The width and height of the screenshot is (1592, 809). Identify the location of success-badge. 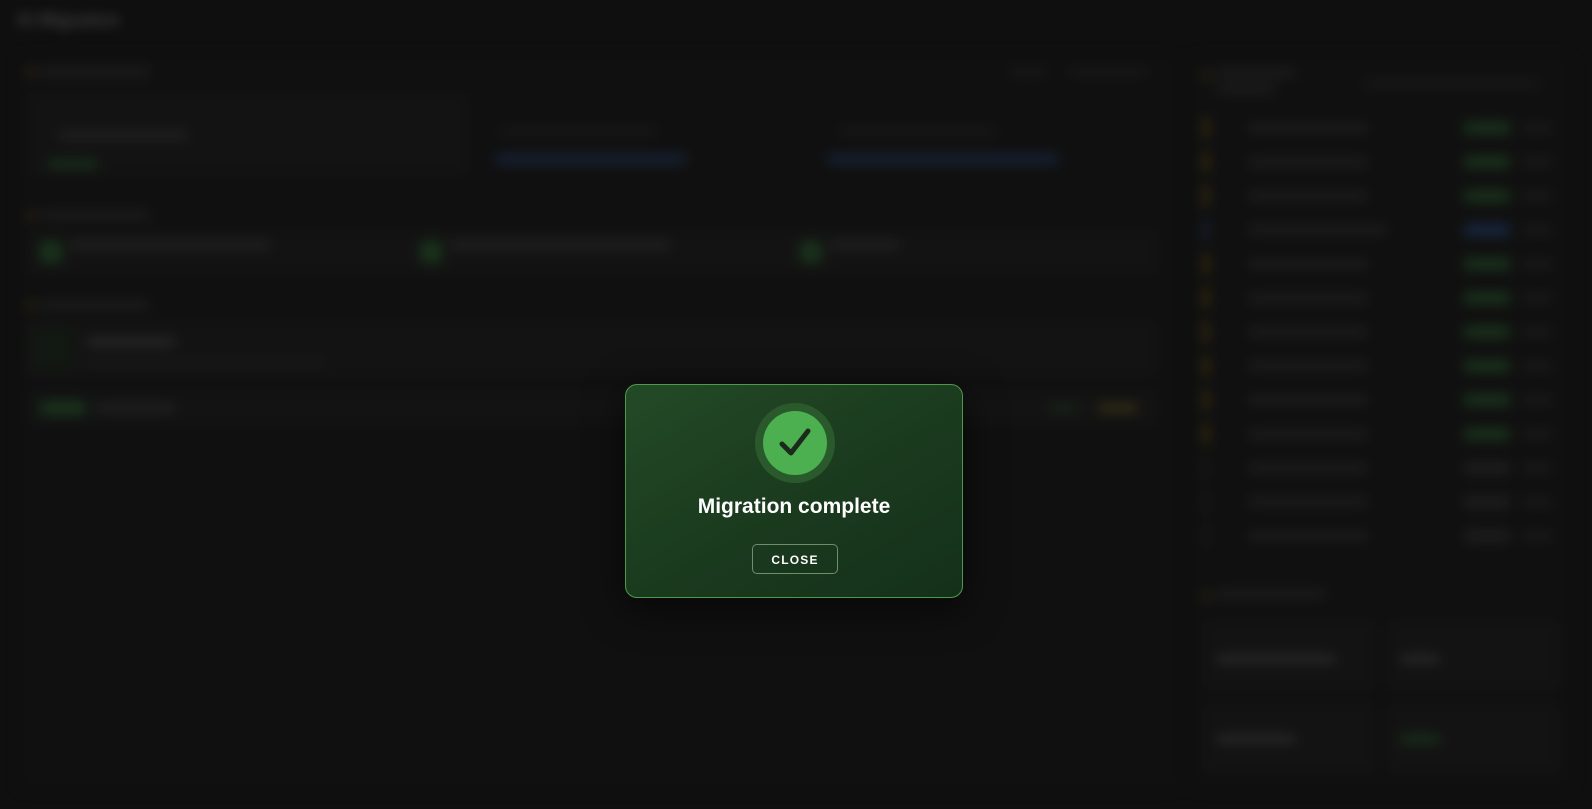
(795, 443).